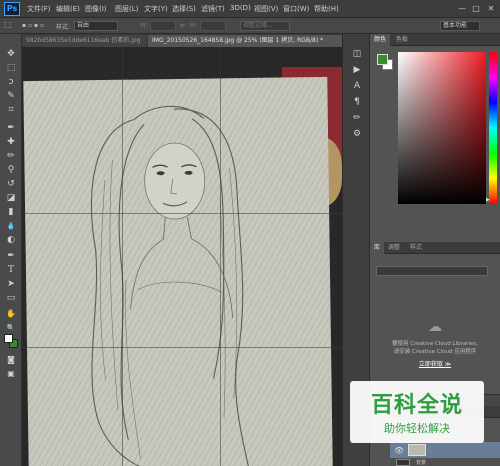  I want to click on brush-panel-icon: ✏, so click(357, 118).